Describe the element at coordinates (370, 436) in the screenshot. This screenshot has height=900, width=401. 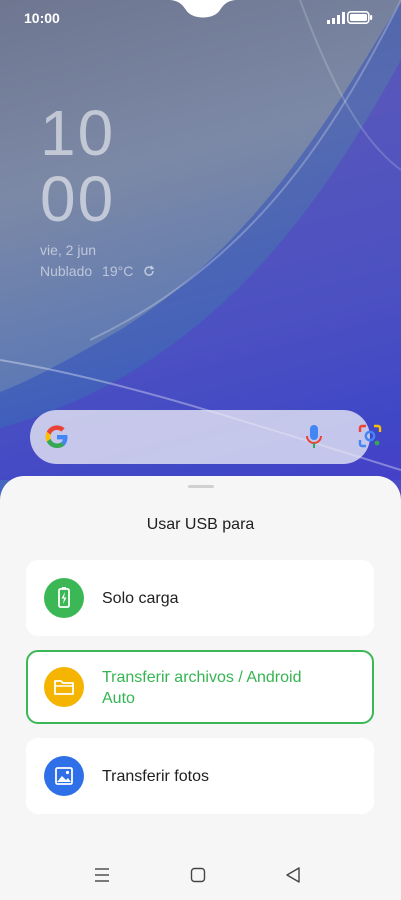
I see `lens-icon` at that location.